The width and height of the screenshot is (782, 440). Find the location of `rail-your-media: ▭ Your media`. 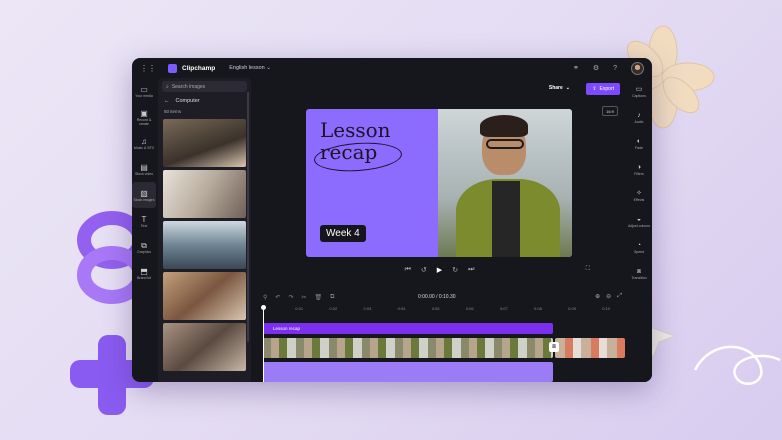

rail-your-media: ▭ Your media is located at coordinates (144, 91).